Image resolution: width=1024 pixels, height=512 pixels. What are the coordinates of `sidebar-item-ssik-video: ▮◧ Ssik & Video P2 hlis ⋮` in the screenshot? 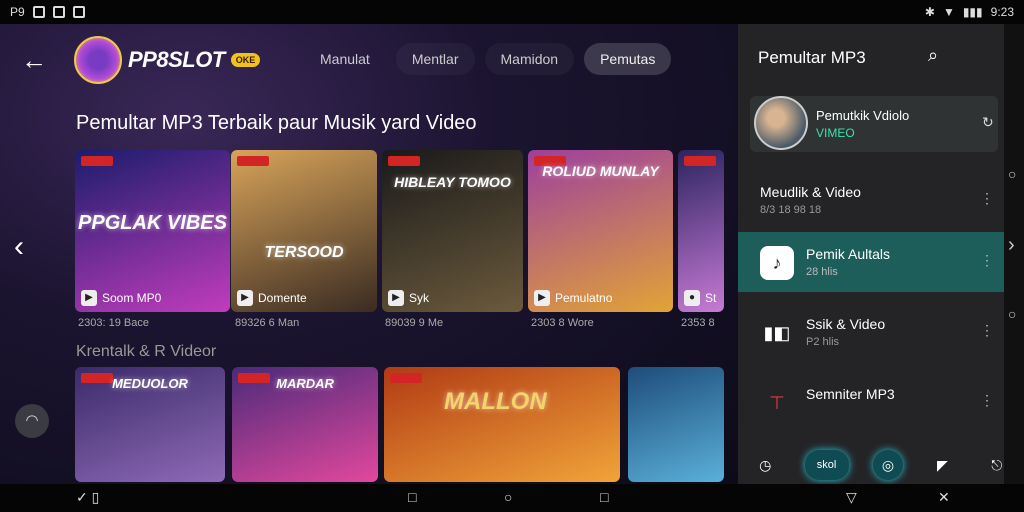 It's located at (871, 332).